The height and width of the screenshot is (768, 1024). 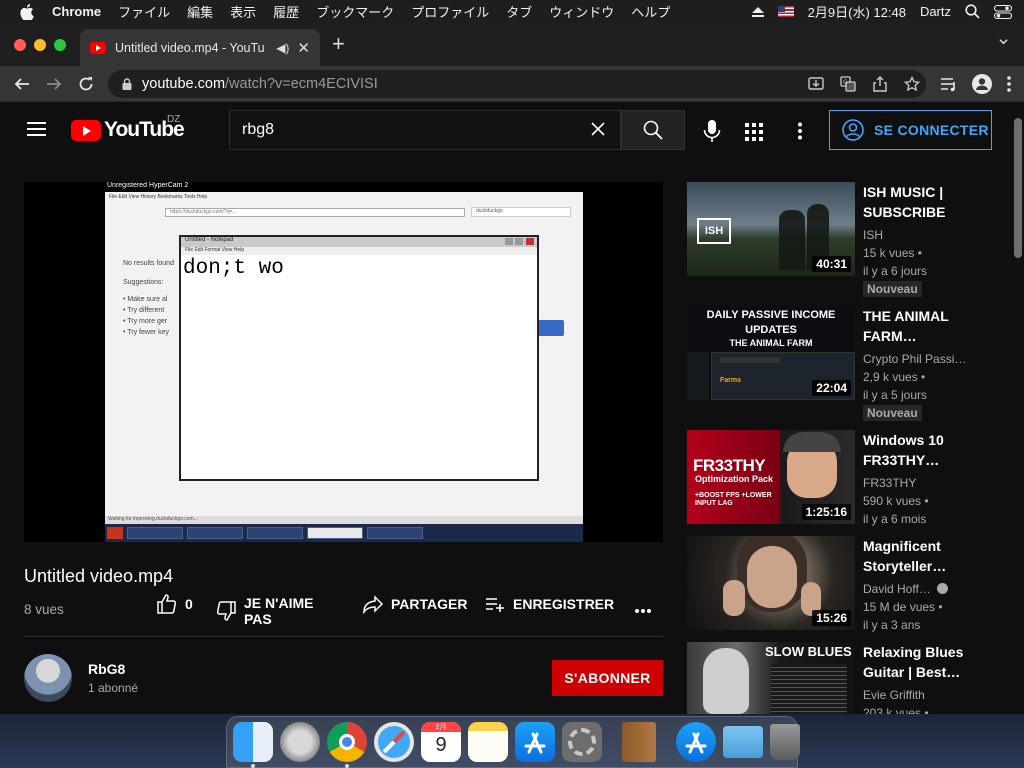 I want to click on share-icon, so click(x=880, y=84).